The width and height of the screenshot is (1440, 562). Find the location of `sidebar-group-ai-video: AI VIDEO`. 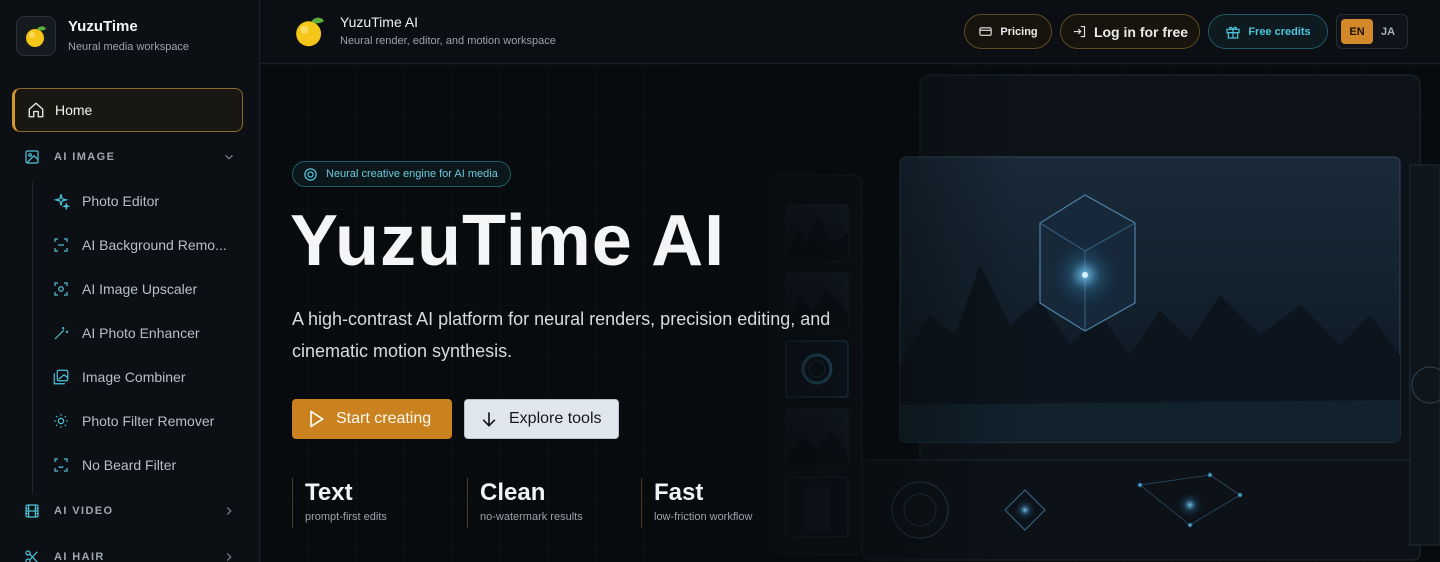

sidebar-group-ai-video: AI VIDEO is located at coordinates (130, 511).